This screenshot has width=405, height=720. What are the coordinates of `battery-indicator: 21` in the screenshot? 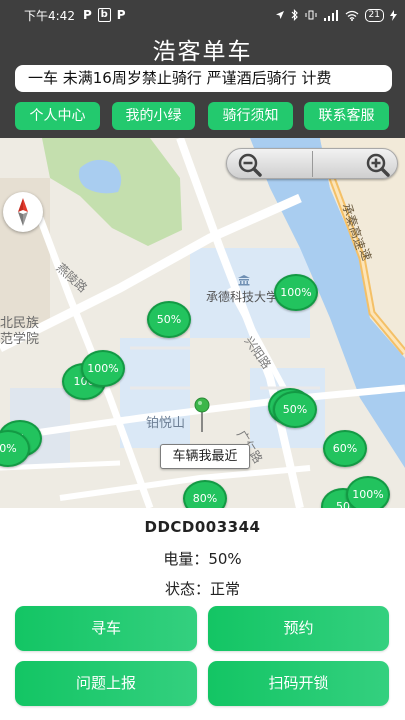 It's located at (374, 15).